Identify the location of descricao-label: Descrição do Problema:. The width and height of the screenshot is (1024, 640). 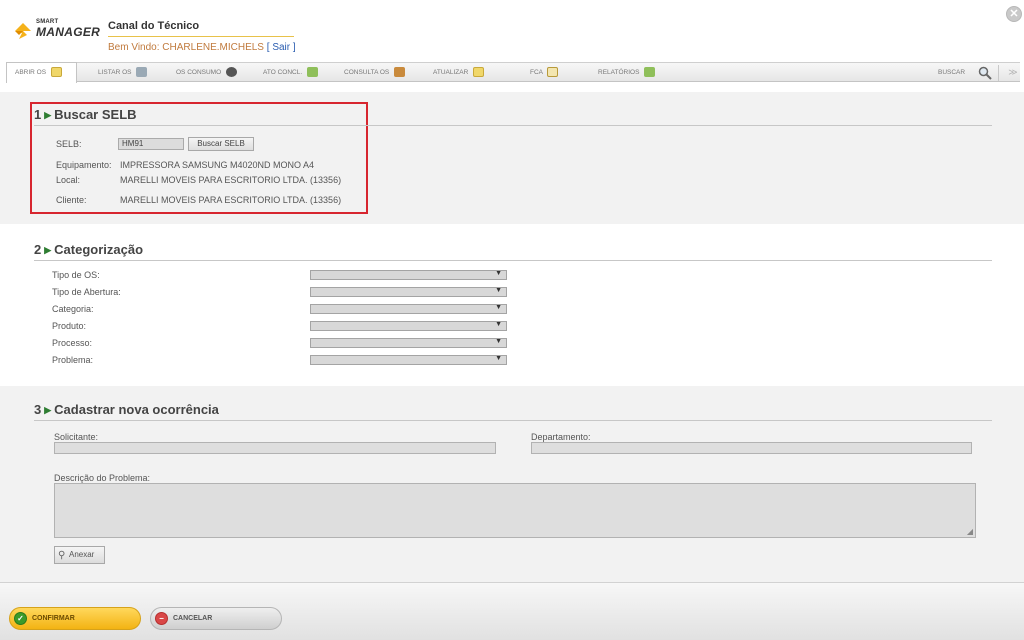
(102, 478).